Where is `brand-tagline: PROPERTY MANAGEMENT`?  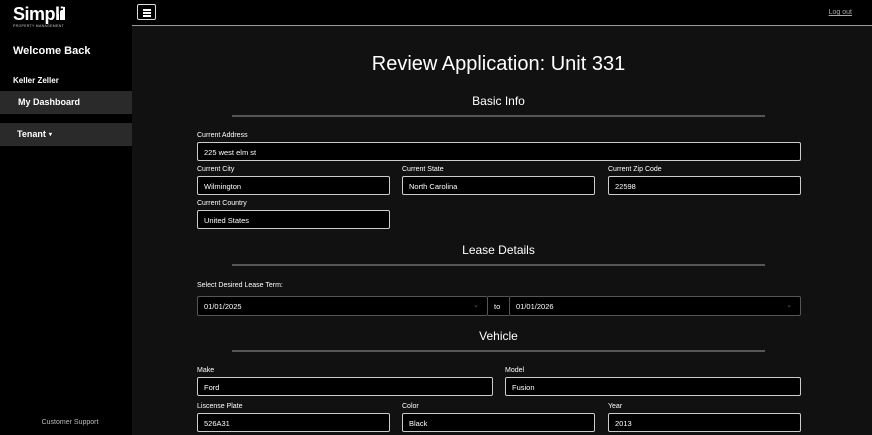
brand-tagline: PROPERTY MANAGEMENT is located at coordinates (38, 26).